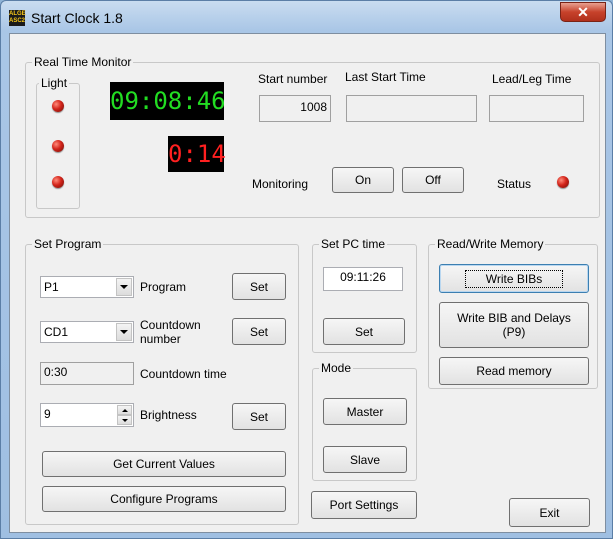 The width and height of the screenshot is (613, 539). What do you see at coordinates (363, 180) in the screenshot?
I see `monitoring-on-button: On` at bounding box center [363, 180].